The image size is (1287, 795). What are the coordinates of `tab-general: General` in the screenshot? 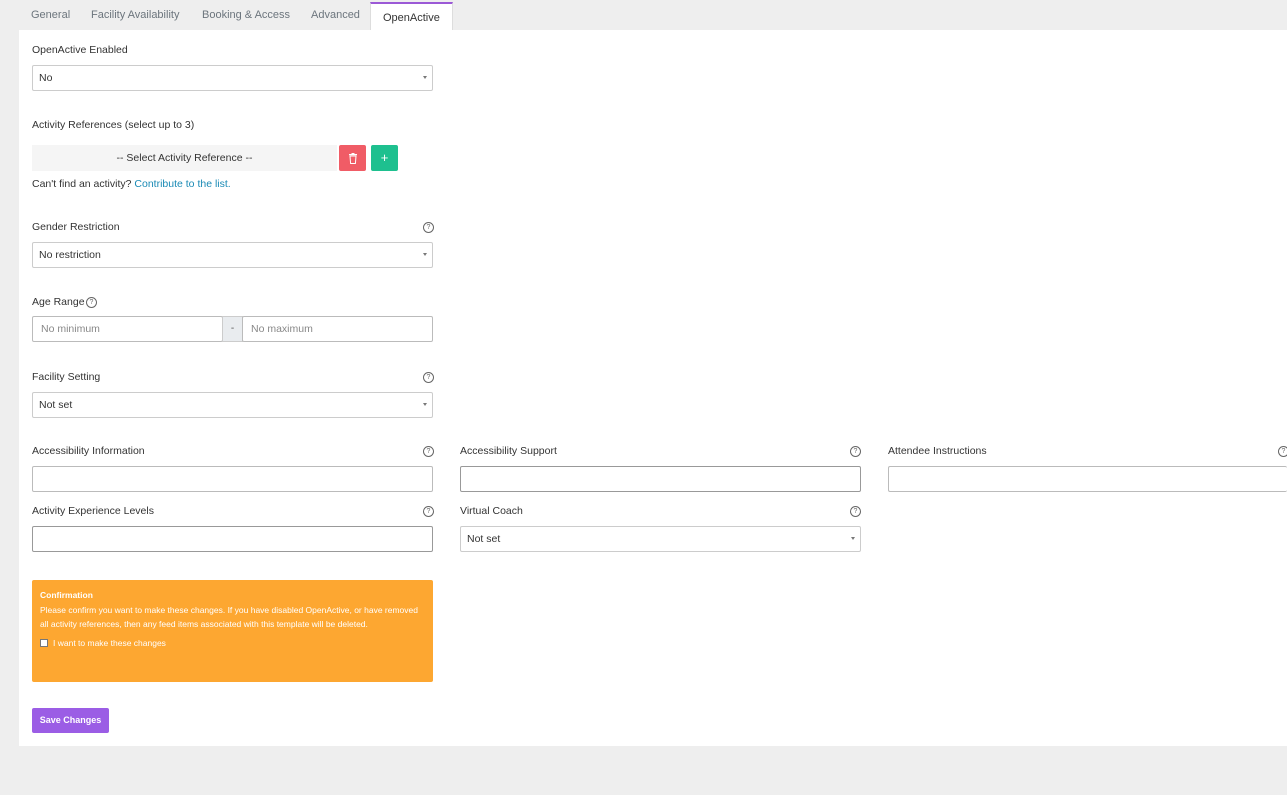 It's located at (50, 15).